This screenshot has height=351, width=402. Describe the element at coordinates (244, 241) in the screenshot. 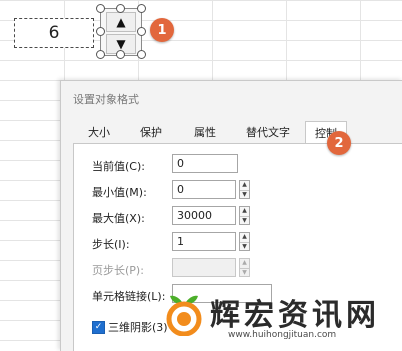

I see `step-spinner: ▲ ▼` at that location.